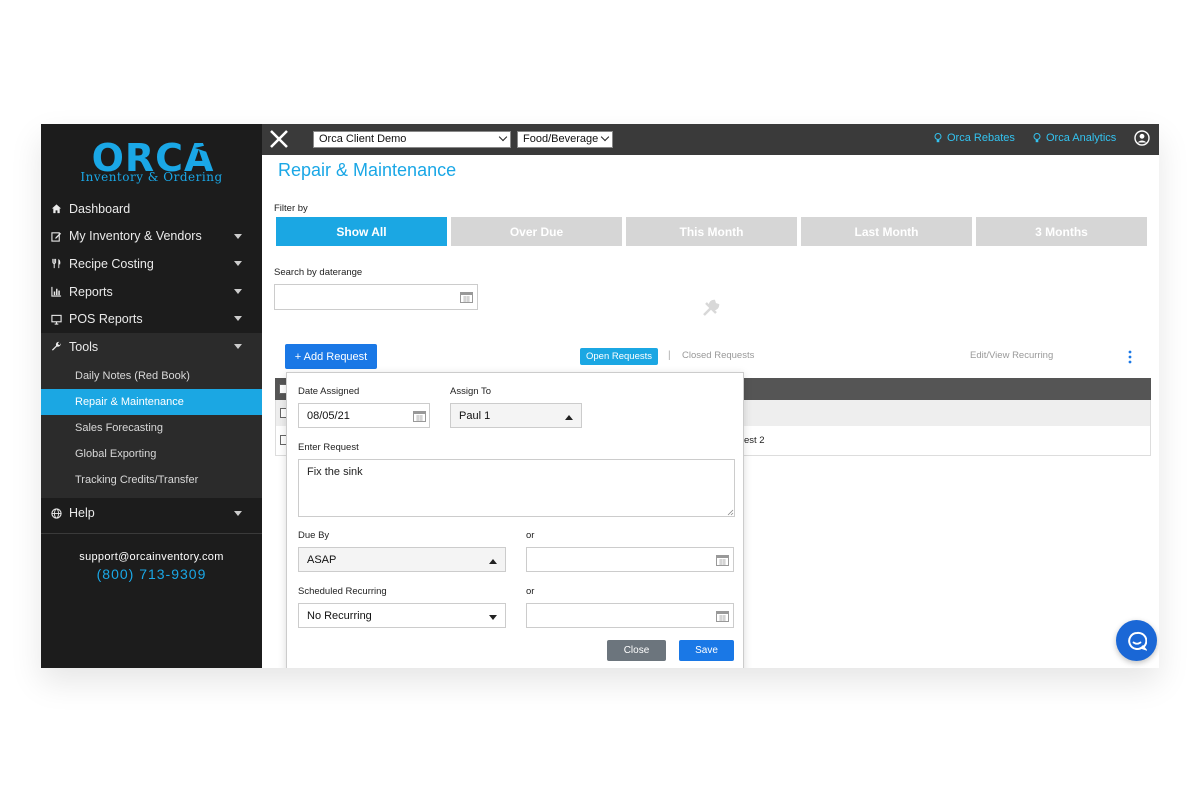 The height and width of the screenshot is (793, 1200). What do you see at coordinates (91, 291) in the screenshot?
I see `sidebar-item-label: Reports` at bounding box center [91, 291].